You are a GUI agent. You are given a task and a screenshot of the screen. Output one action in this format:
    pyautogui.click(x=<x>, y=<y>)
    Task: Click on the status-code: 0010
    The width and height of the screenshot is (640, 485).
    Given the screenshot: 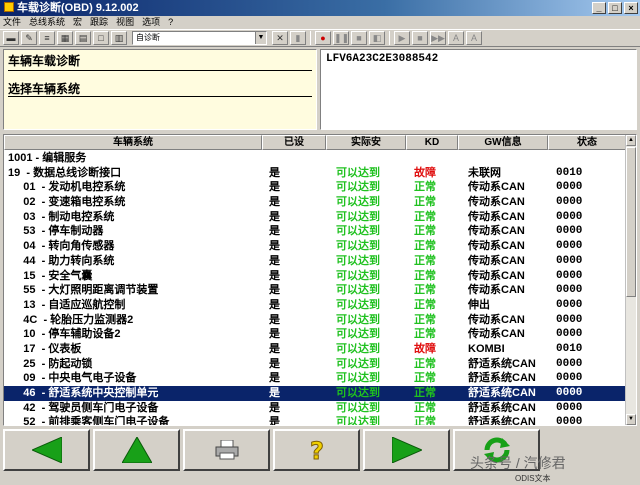 What is the action you would take?
    pyautogui.click(x=569, y=172)
    